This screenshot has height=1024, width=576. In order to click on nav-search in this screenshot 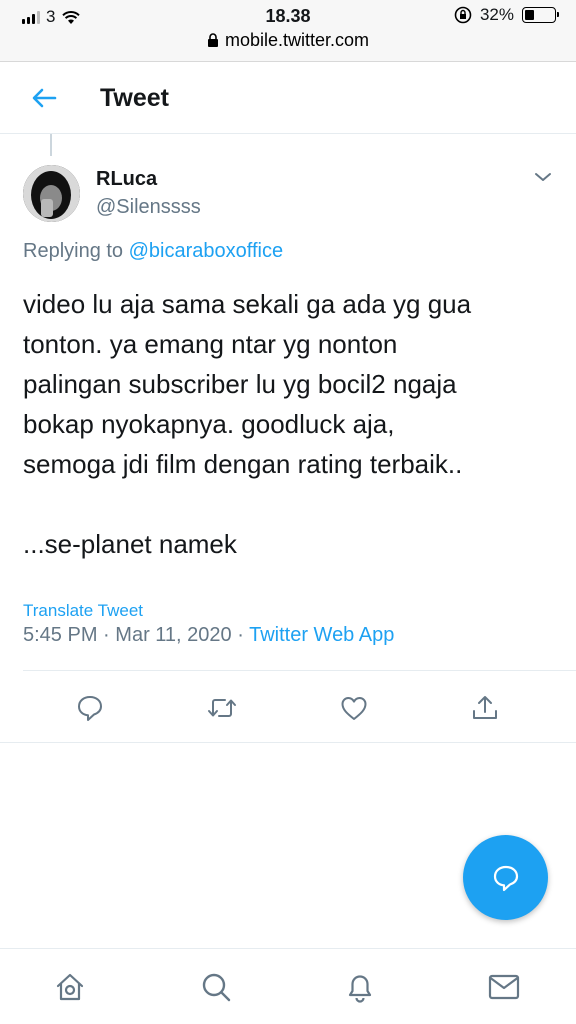, I will do `click(216, 987)`.